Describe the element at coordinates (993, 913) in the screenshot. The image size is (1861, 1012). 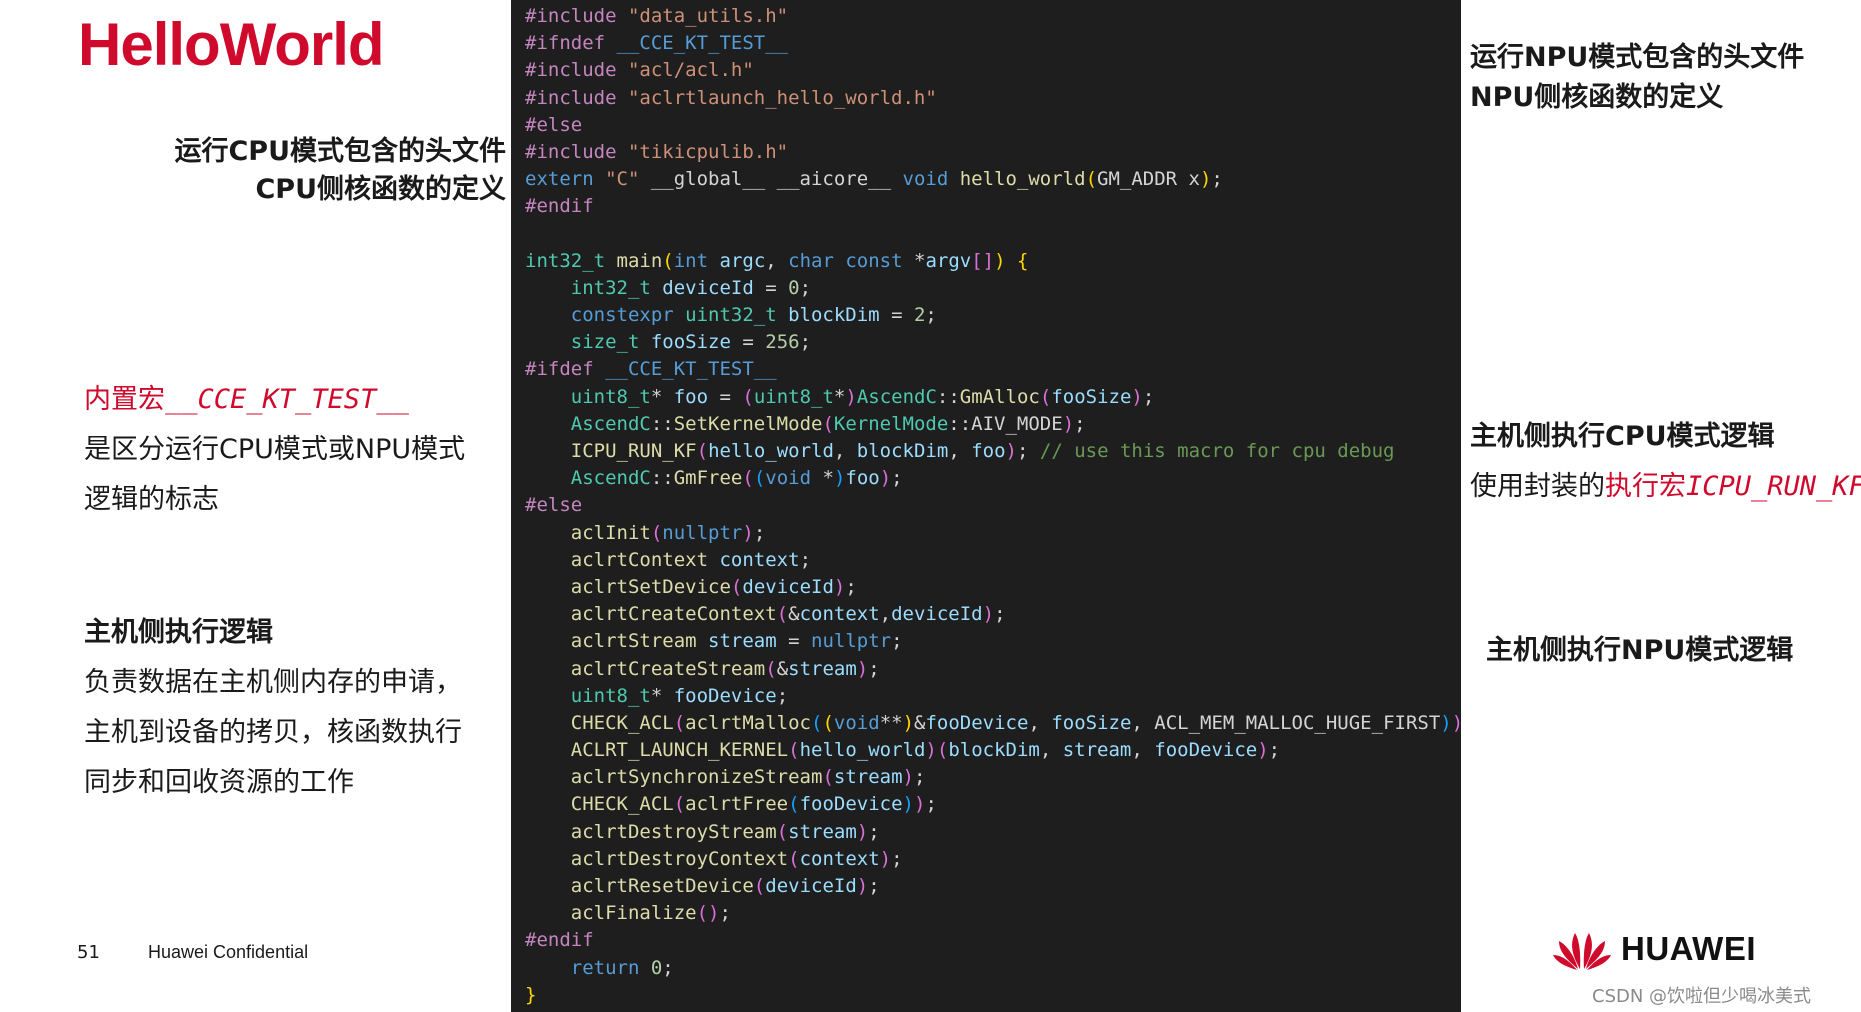
I see `code-line: aclFinalize();` at that location.